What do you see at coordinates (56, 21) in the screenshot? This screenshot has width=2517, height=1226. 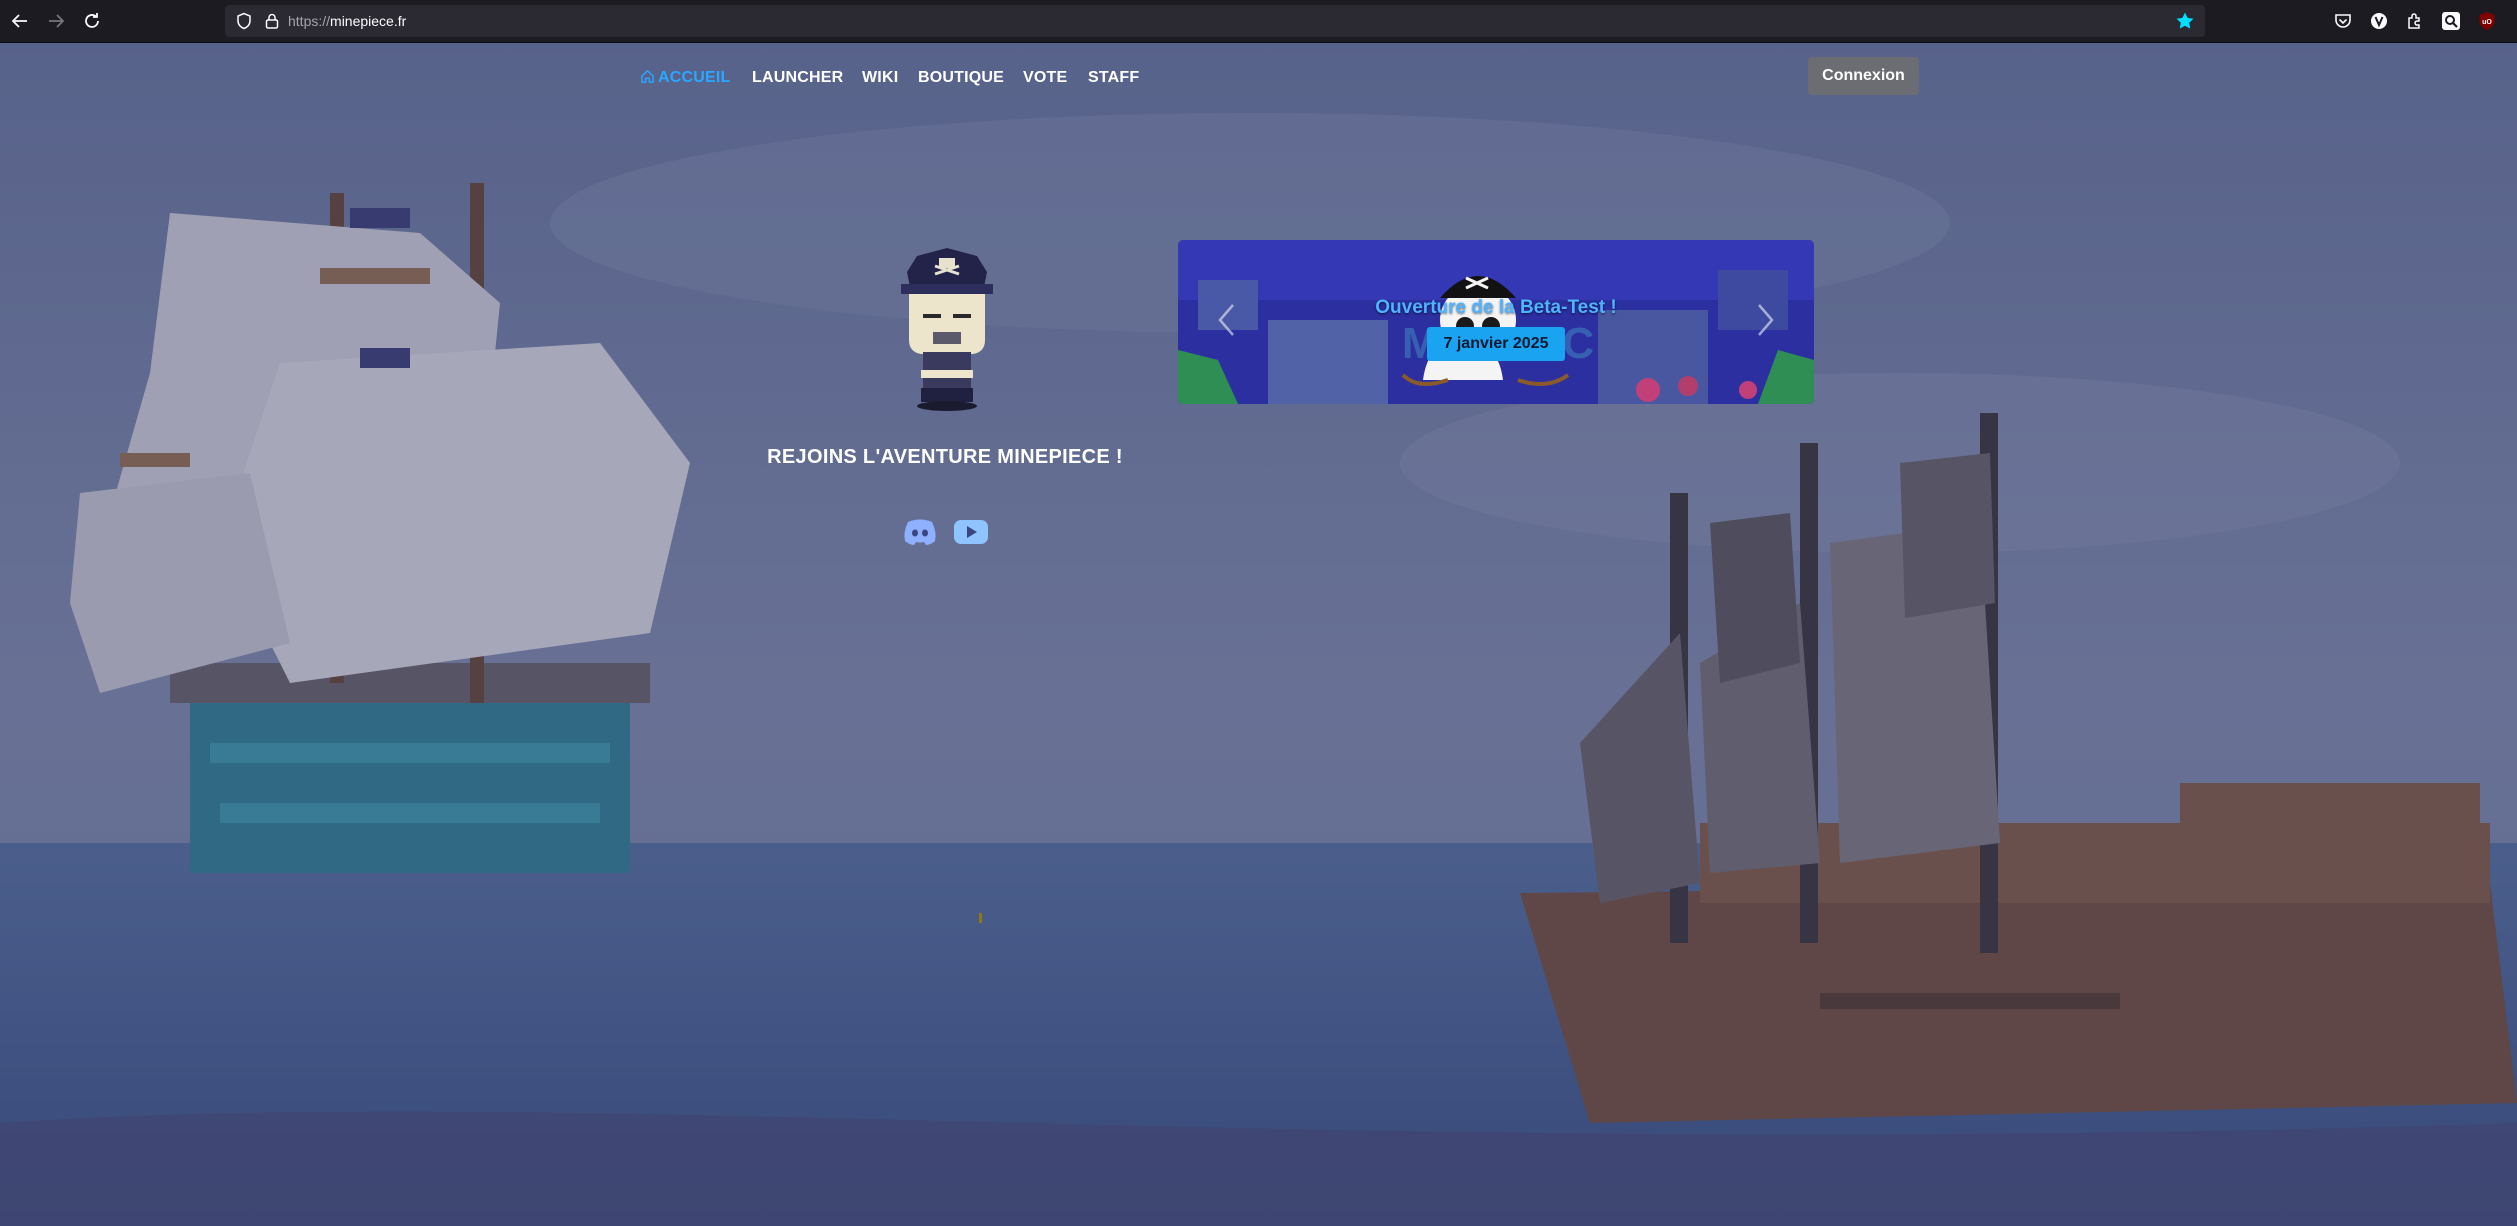 I see `forward-icon` at bounding box center [56, 21].